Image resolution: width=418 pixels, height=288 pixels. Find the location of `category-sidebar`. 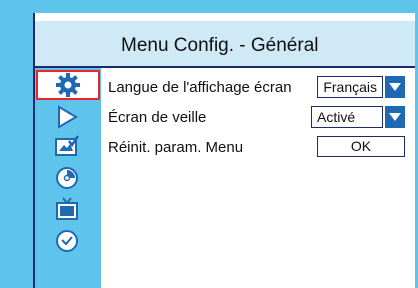

category-sidebar is located at coordinates (68, 178).